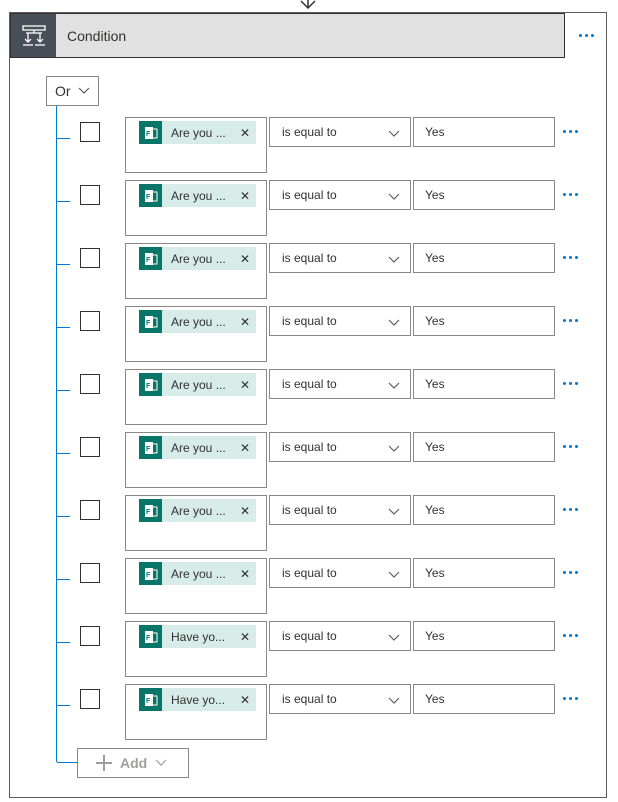 The image size is (618, 802). I want to click on flow-arrow-icon, so click(308, 5).